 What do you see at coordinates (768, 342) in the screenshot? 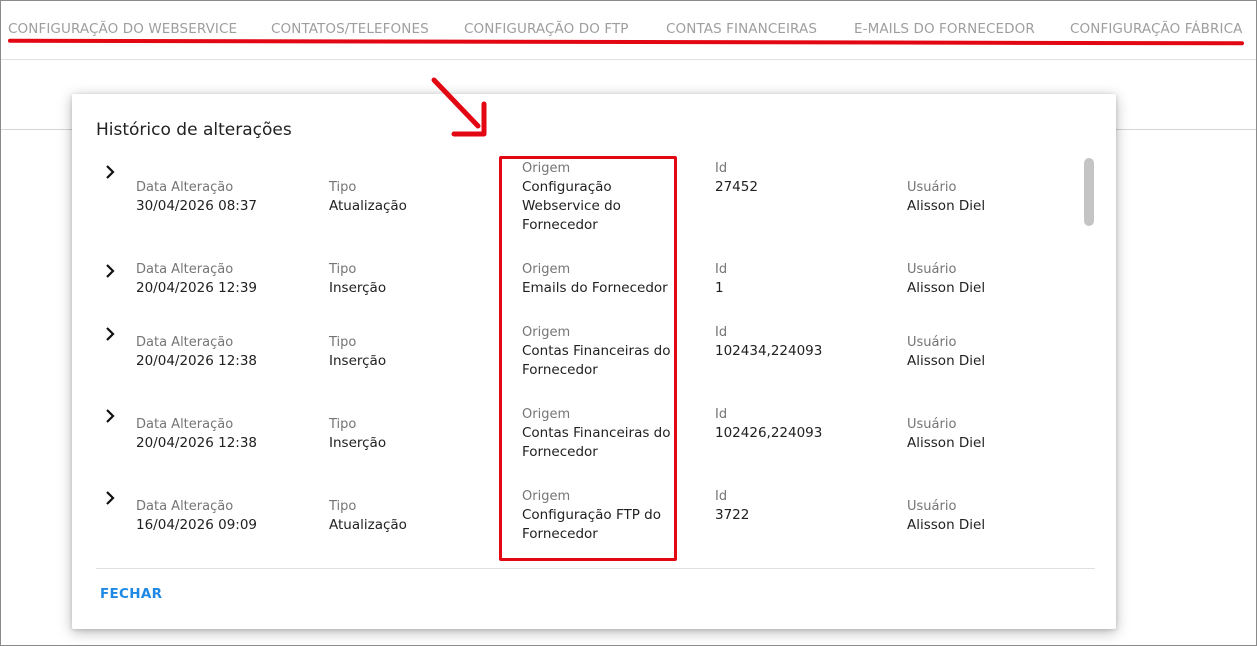
I see `id-cell: Id 102434,224093` at bounding box center [768, 342].